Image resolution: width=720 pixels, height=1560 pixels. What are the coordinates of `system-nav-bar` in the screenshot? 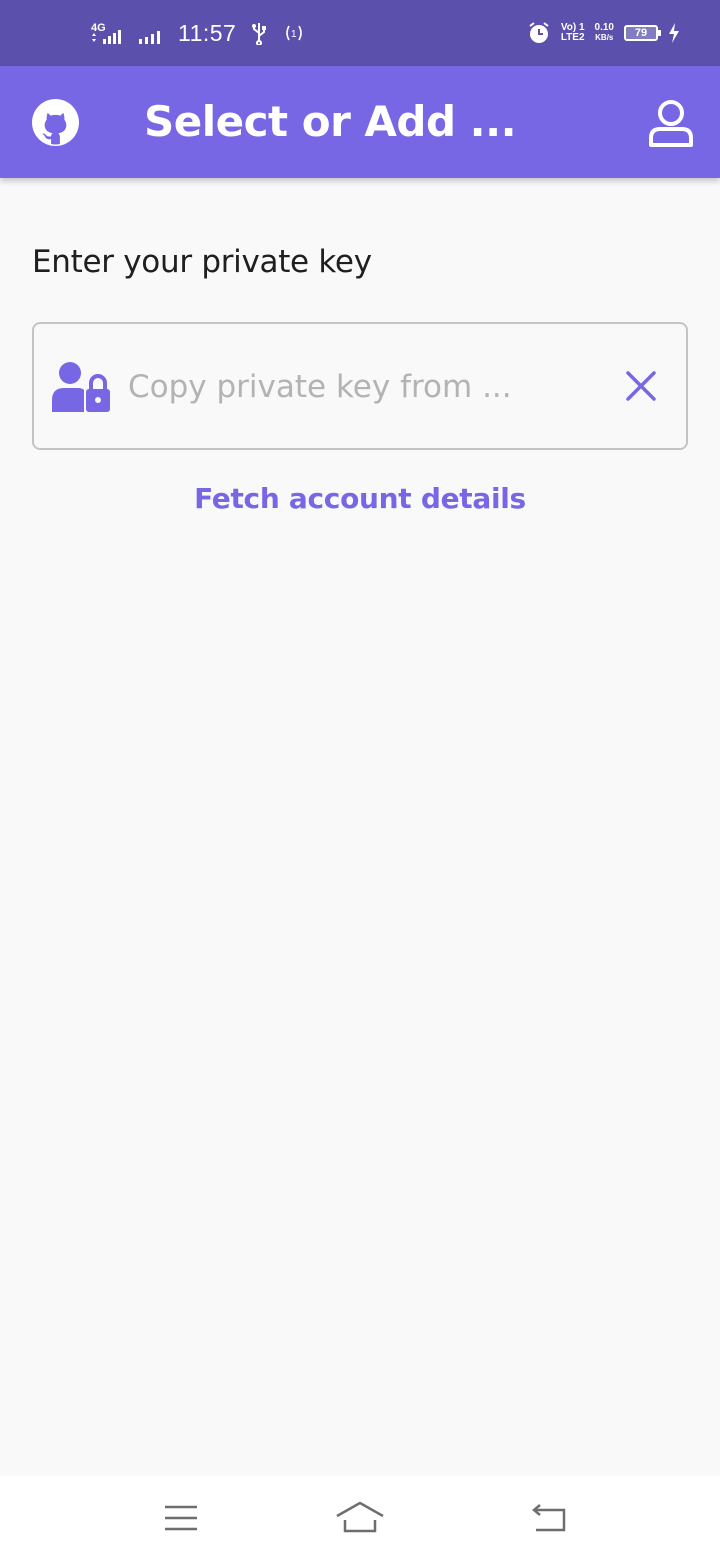 It's located at (360, 1518).